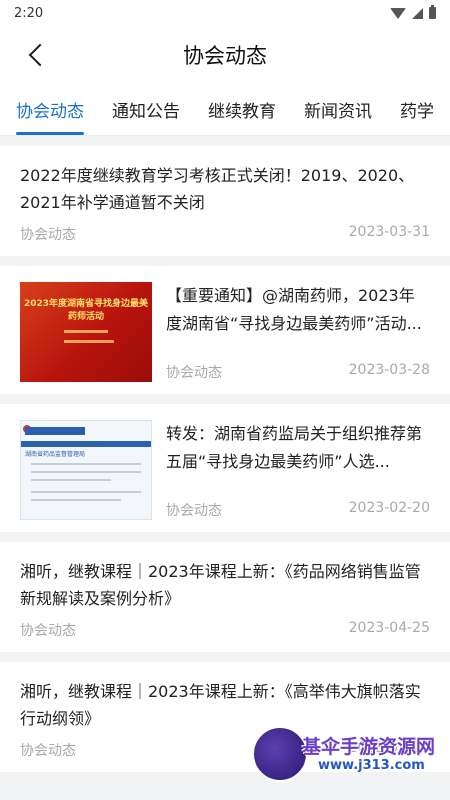  I want to click on thumbnail-caption: 湖南省药品监督管理局, so click(55, 454).